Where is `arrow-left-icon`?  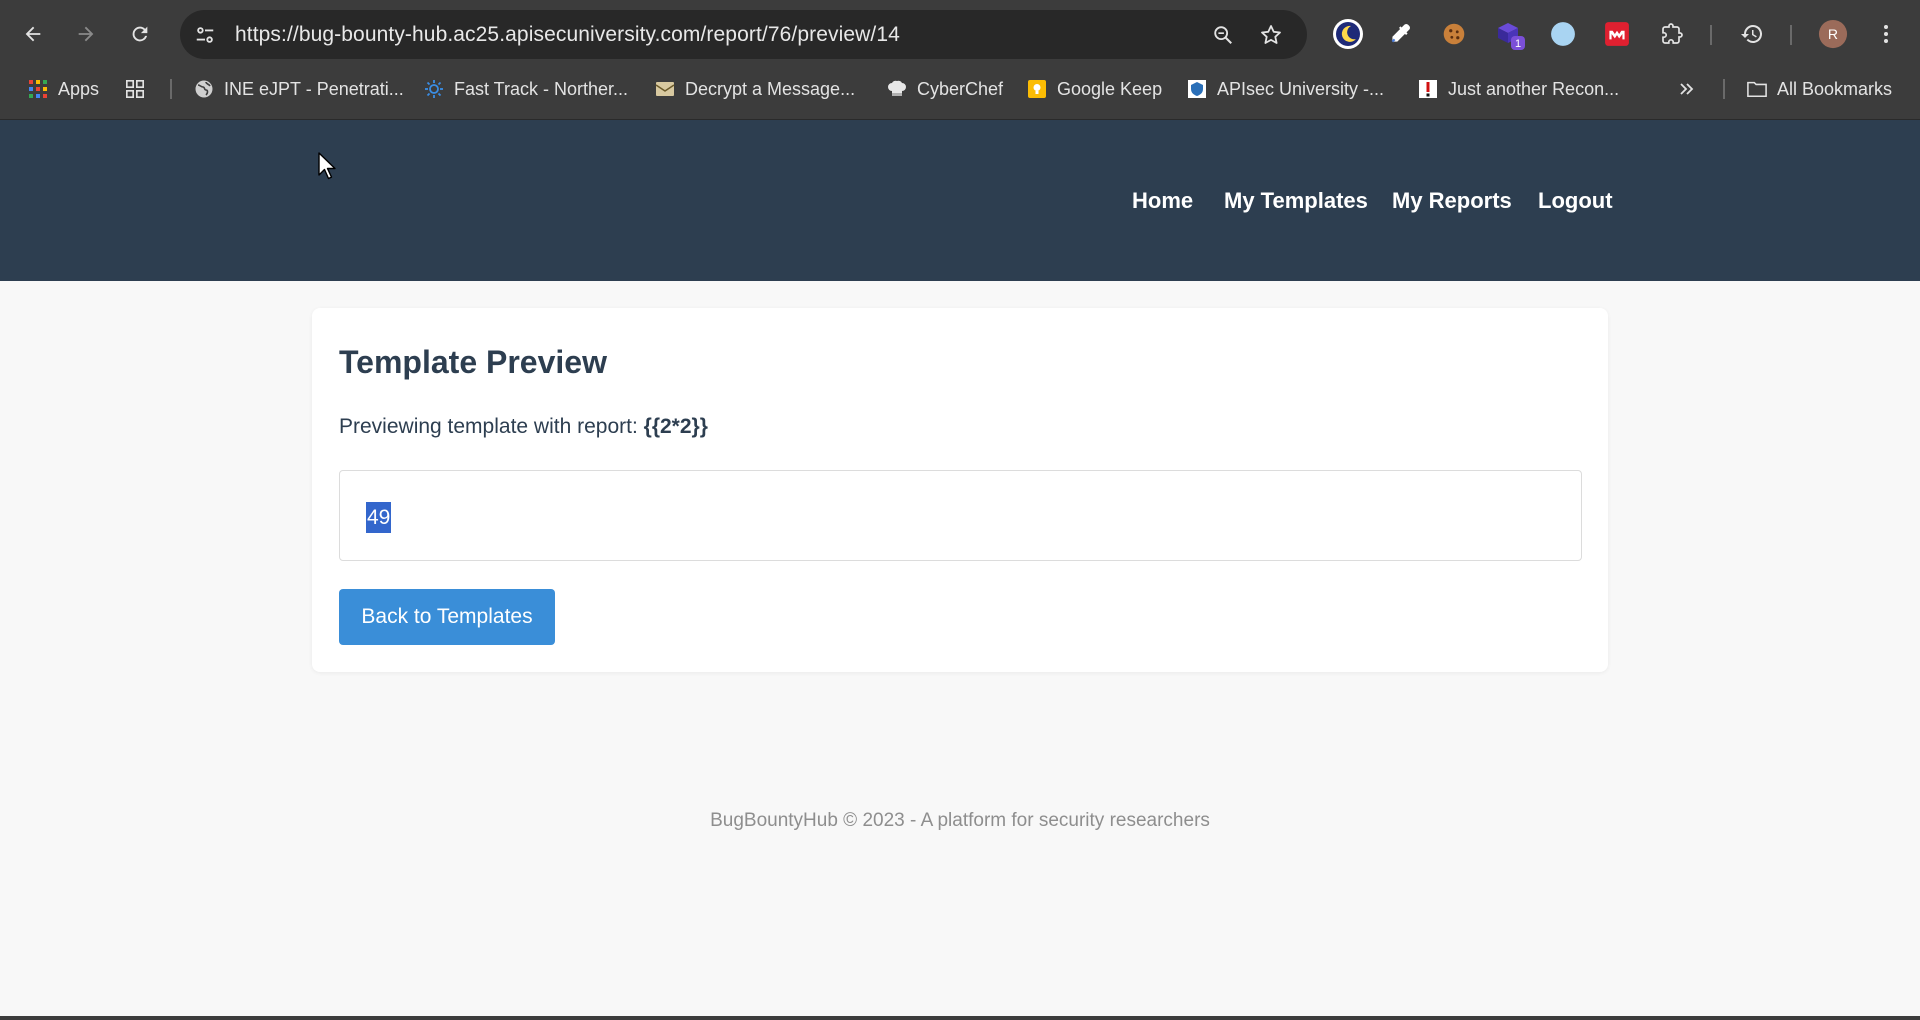
arrow-left-icon is located at coordinates (33, 34).